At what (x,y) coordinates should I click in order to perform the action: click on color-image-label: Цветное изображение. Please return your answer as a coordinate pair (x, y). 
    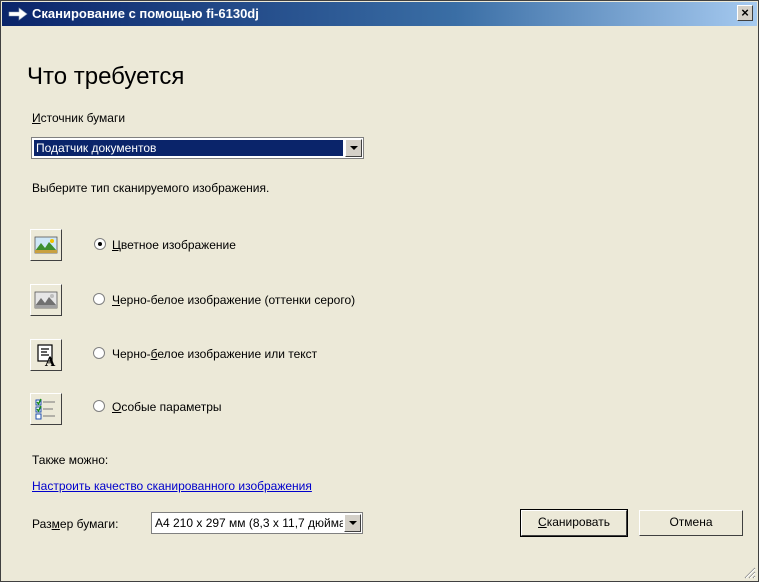
    Looking at the image, I should click on (239, 245).